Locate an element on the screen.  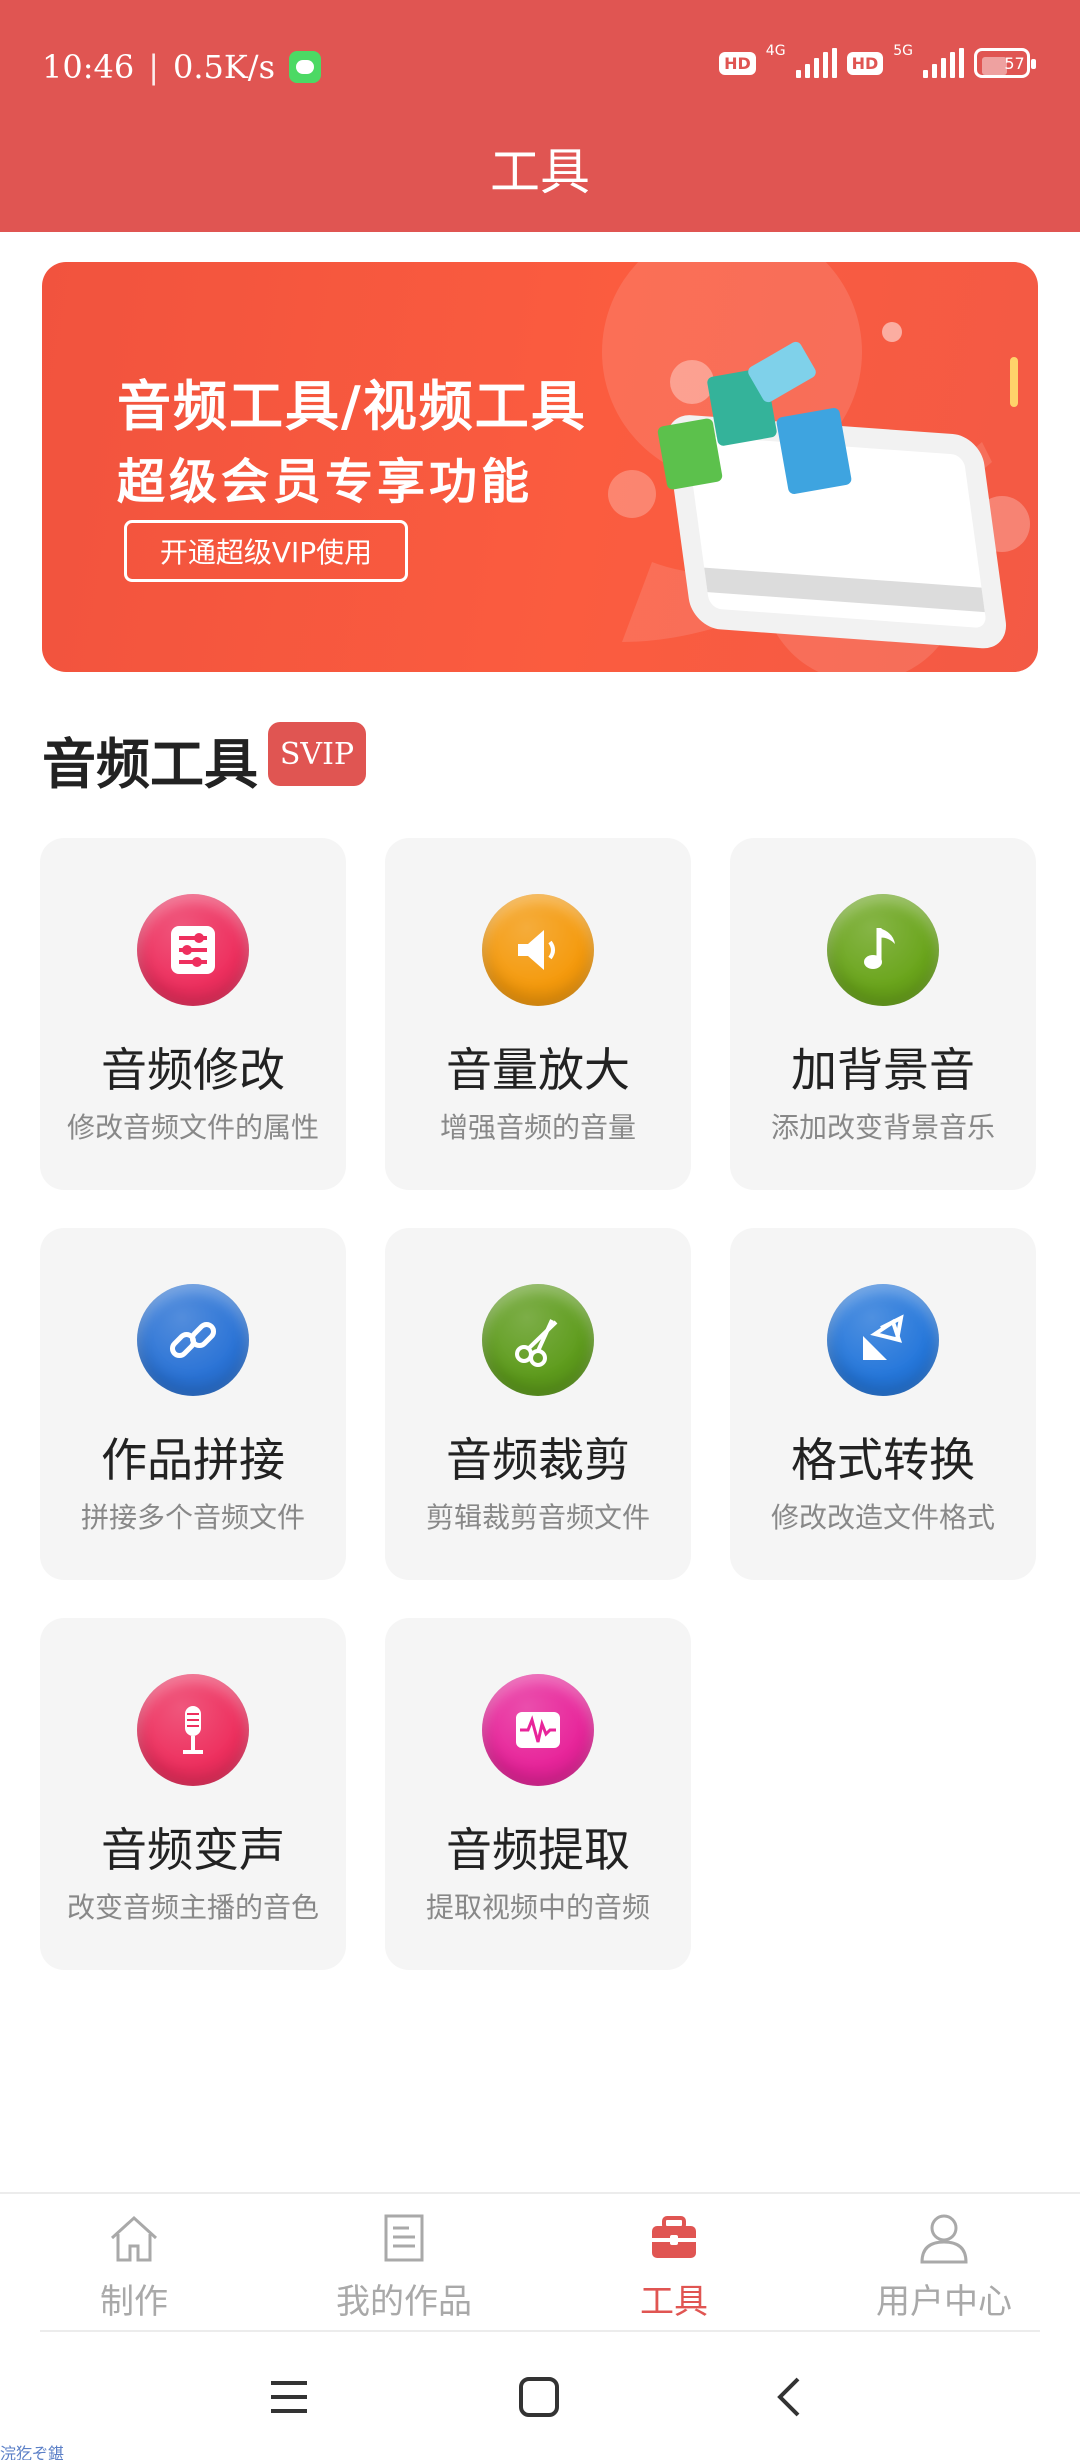
network-speed: 0.5K/s is located at coordinates (224, 67).